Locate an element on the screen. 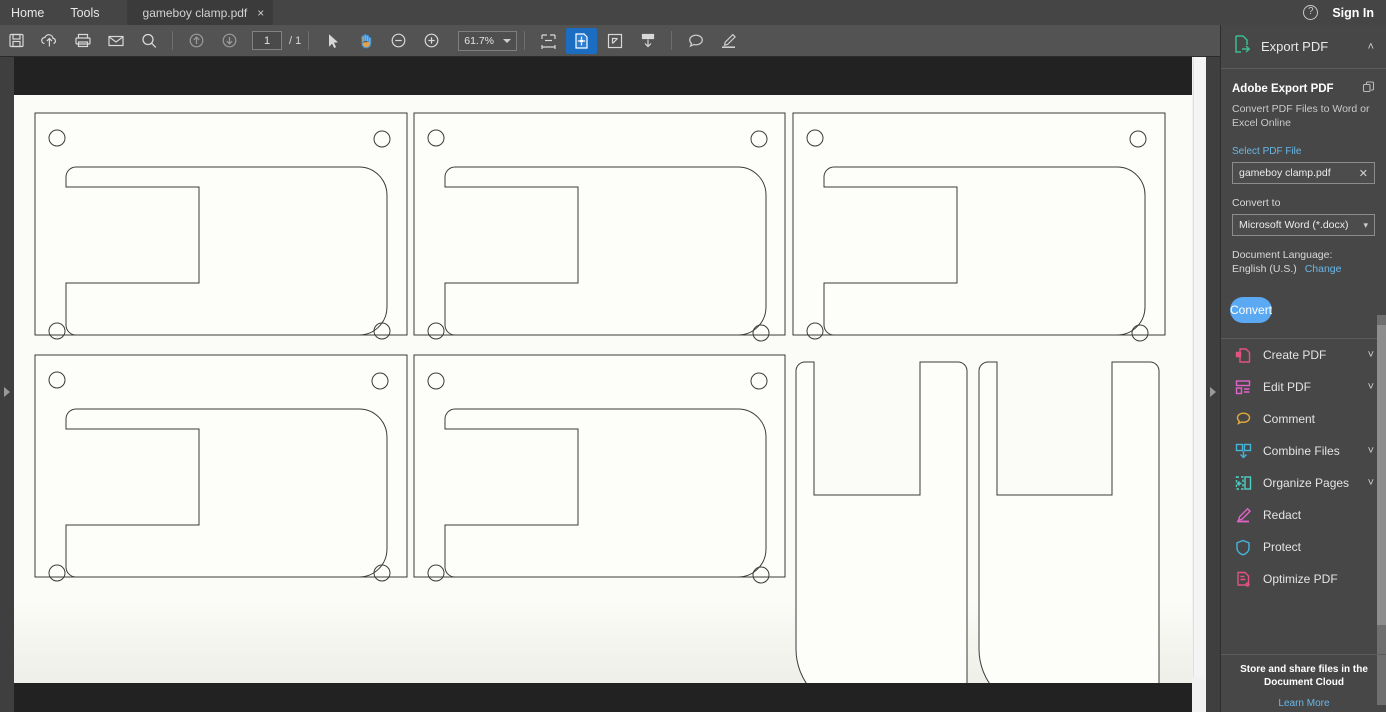  export-pdf-label: Export PDF is located at coordinates (1295, 46).